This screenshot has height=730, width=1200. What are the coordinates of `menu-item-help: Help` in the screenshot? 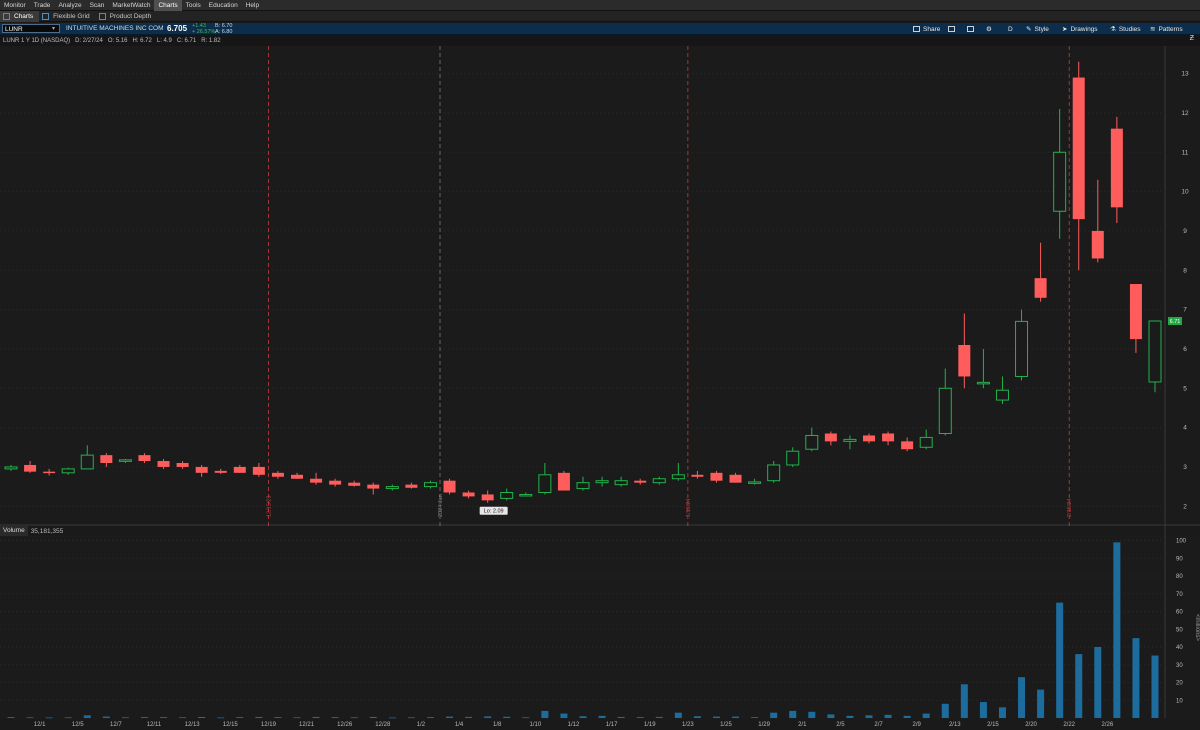 It's located at (252, 5).